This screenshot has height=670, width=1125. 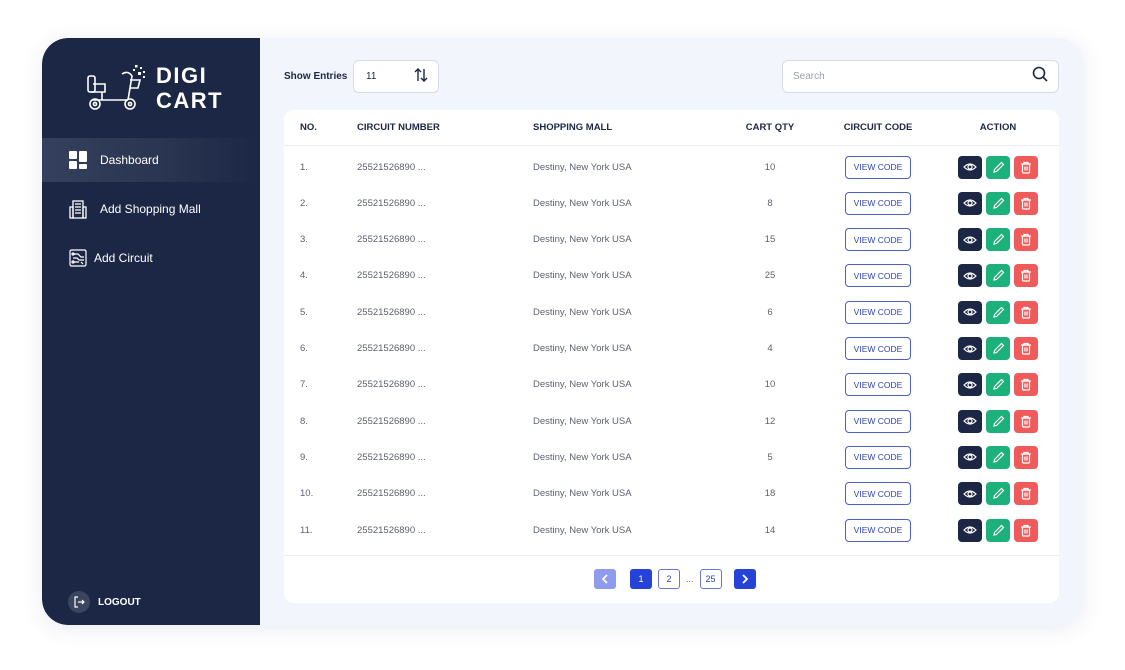 What do you see at coordinates (123, 258) in the screenshot?
I see `sidebar-item-label: Add Circuit` at bounding box center [123, 258].